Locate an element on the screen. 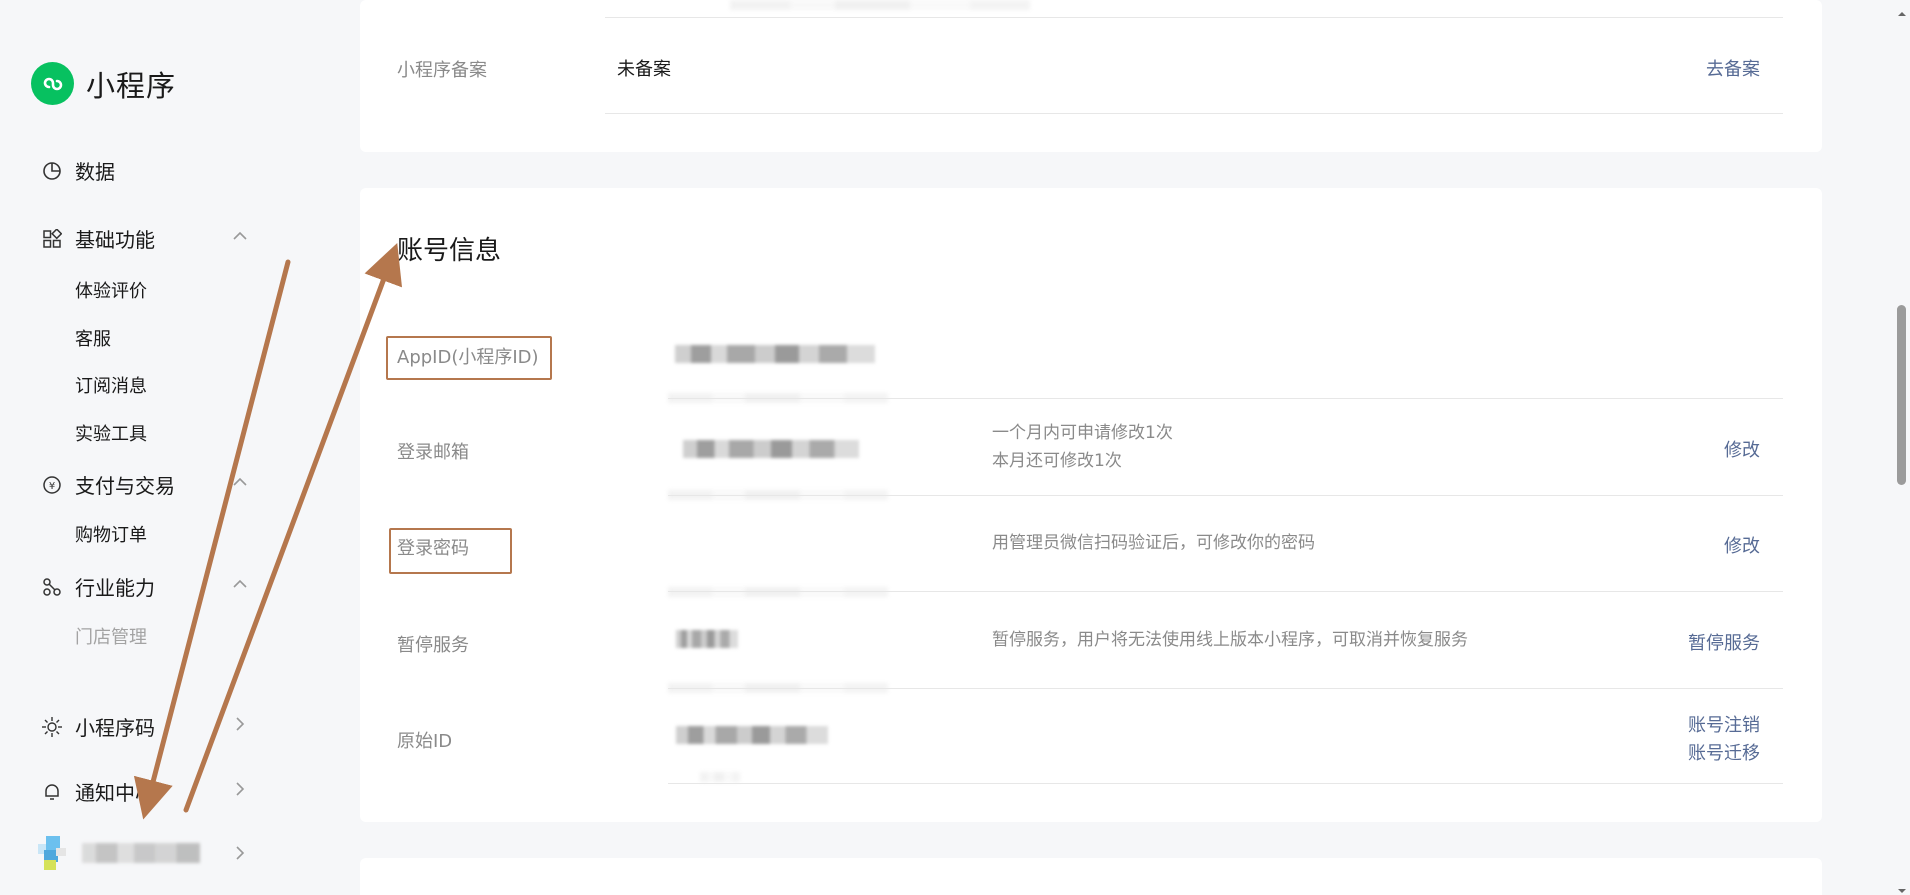 The width and height of the screenshot is (1910, 895). sidebar-item-label: 基础功能 is located at coordinates (115, 240).